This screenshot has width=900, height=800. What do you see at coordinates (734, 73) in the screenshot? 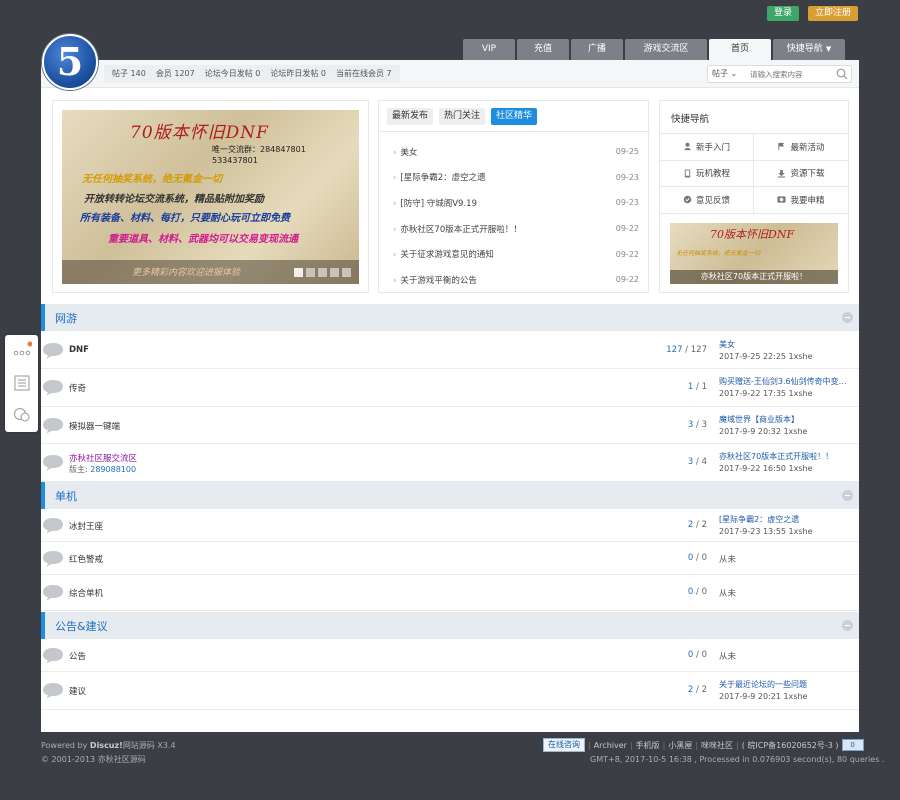
I see `chevron-down-icon: ⌄` at bounding box center [734, 73].